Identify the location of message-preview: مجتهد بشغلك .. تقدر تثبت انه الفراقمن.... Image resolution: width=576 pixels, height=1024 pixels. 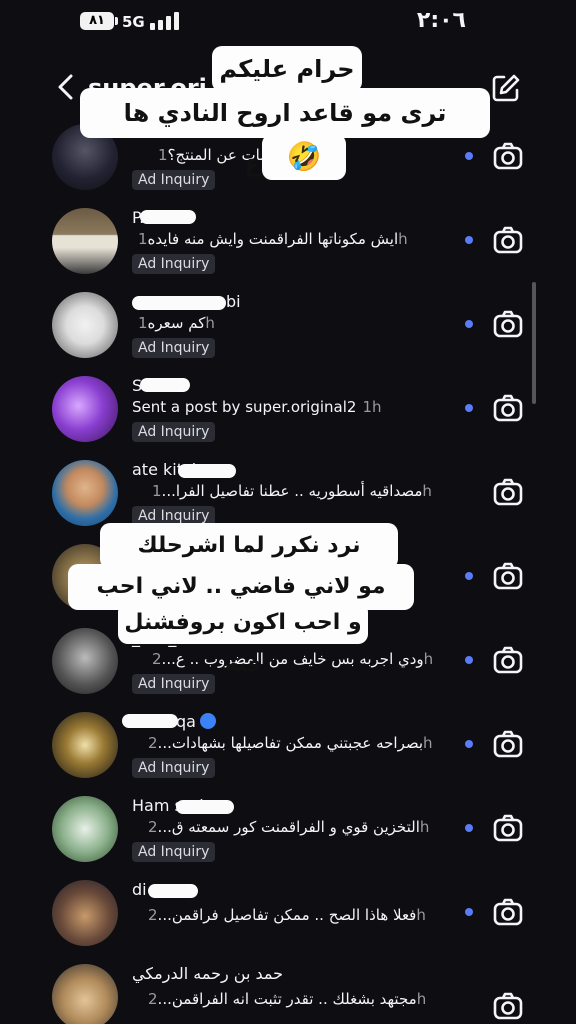
(287, 999).